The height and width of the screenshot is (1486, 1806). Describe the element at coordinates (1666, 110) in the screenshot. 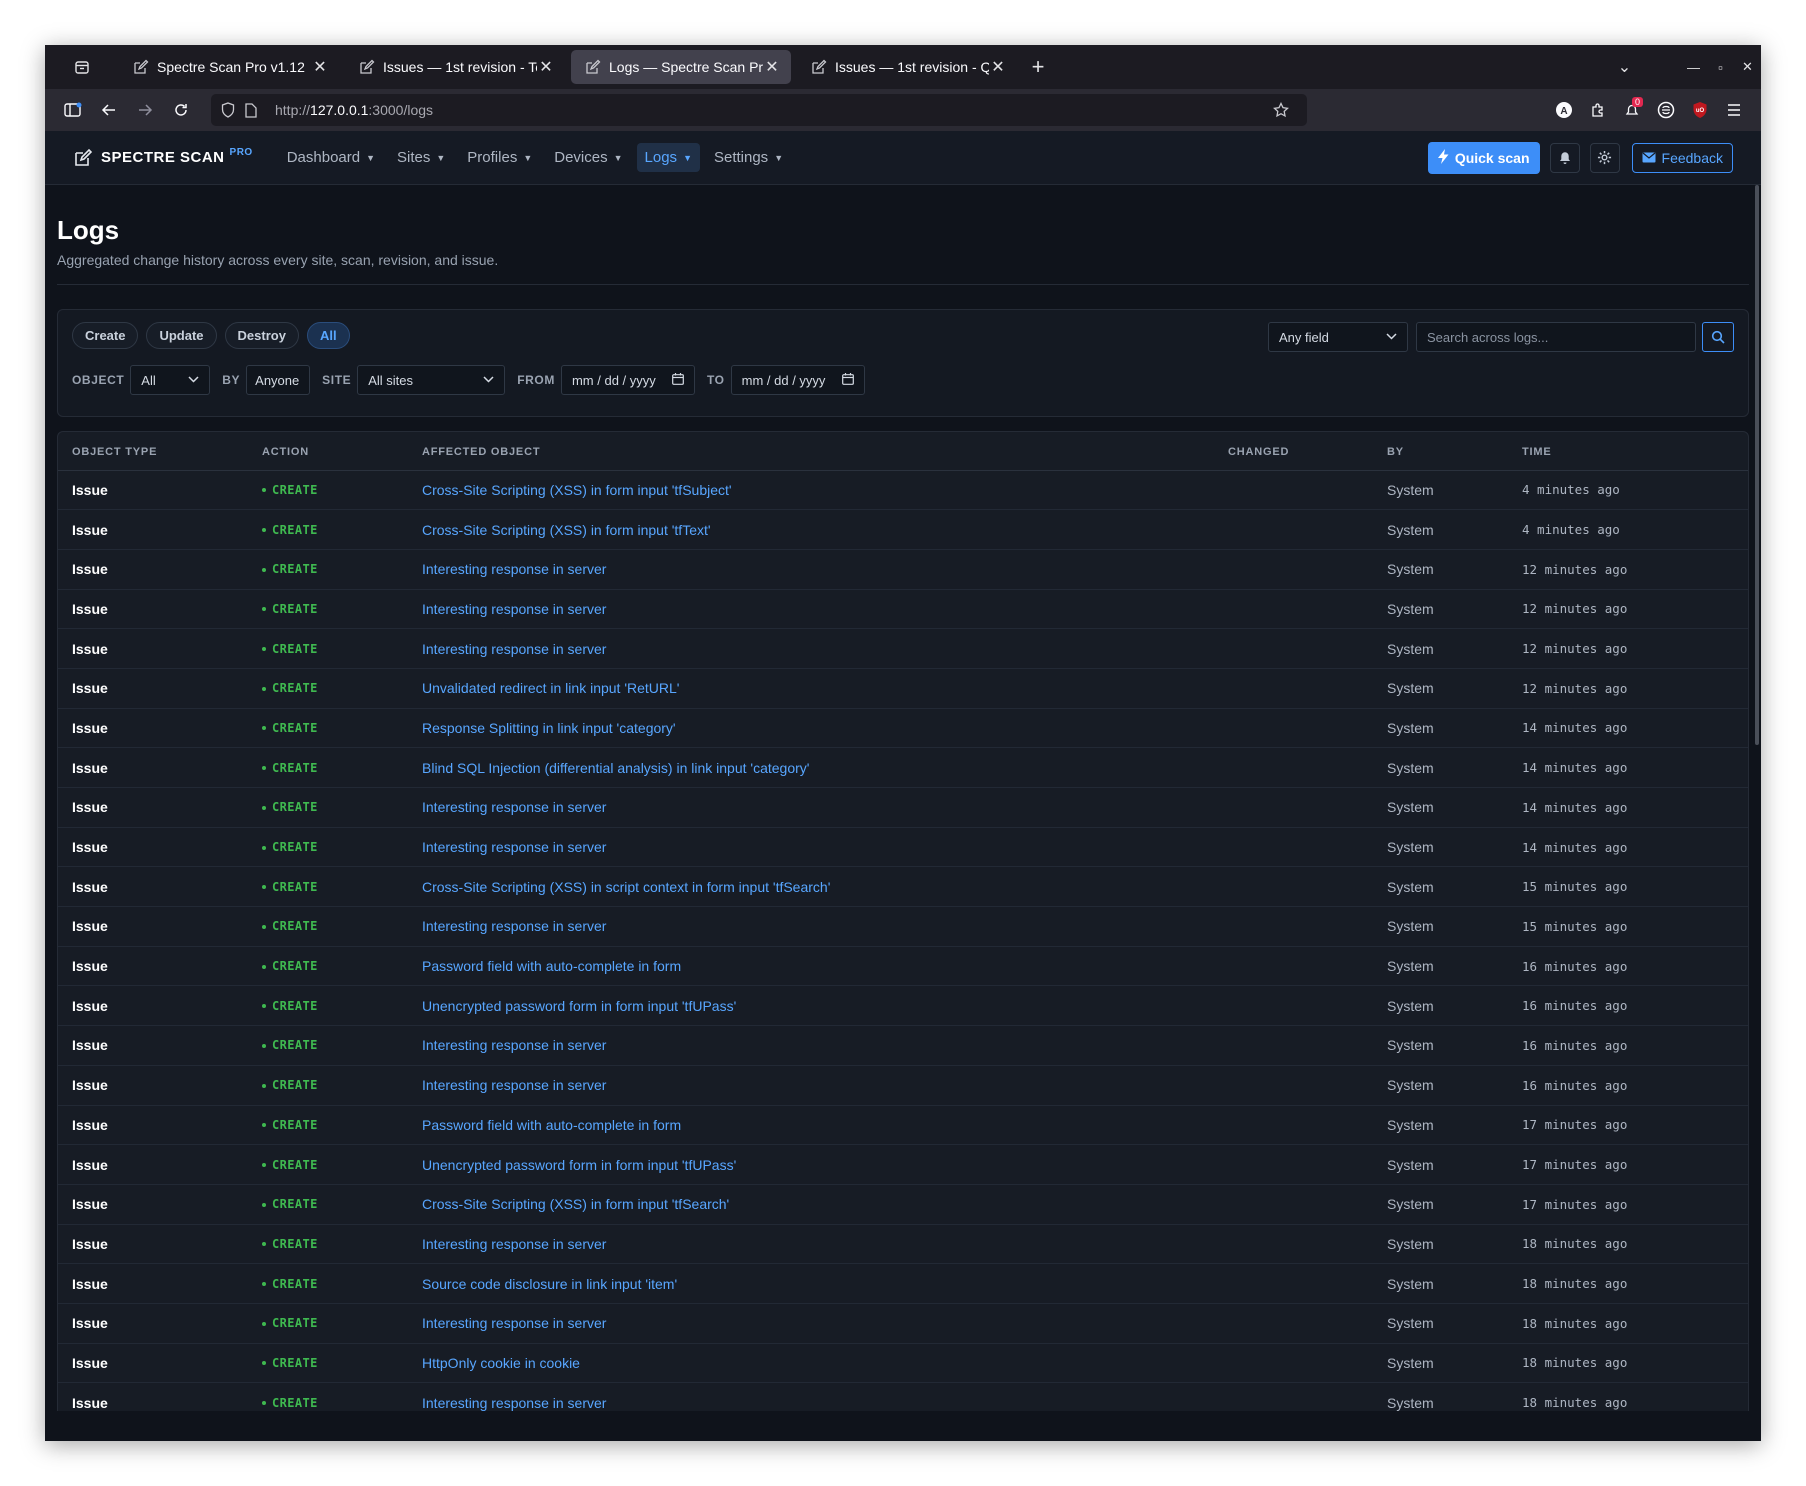

I see `sync-extension-icon` at that location.